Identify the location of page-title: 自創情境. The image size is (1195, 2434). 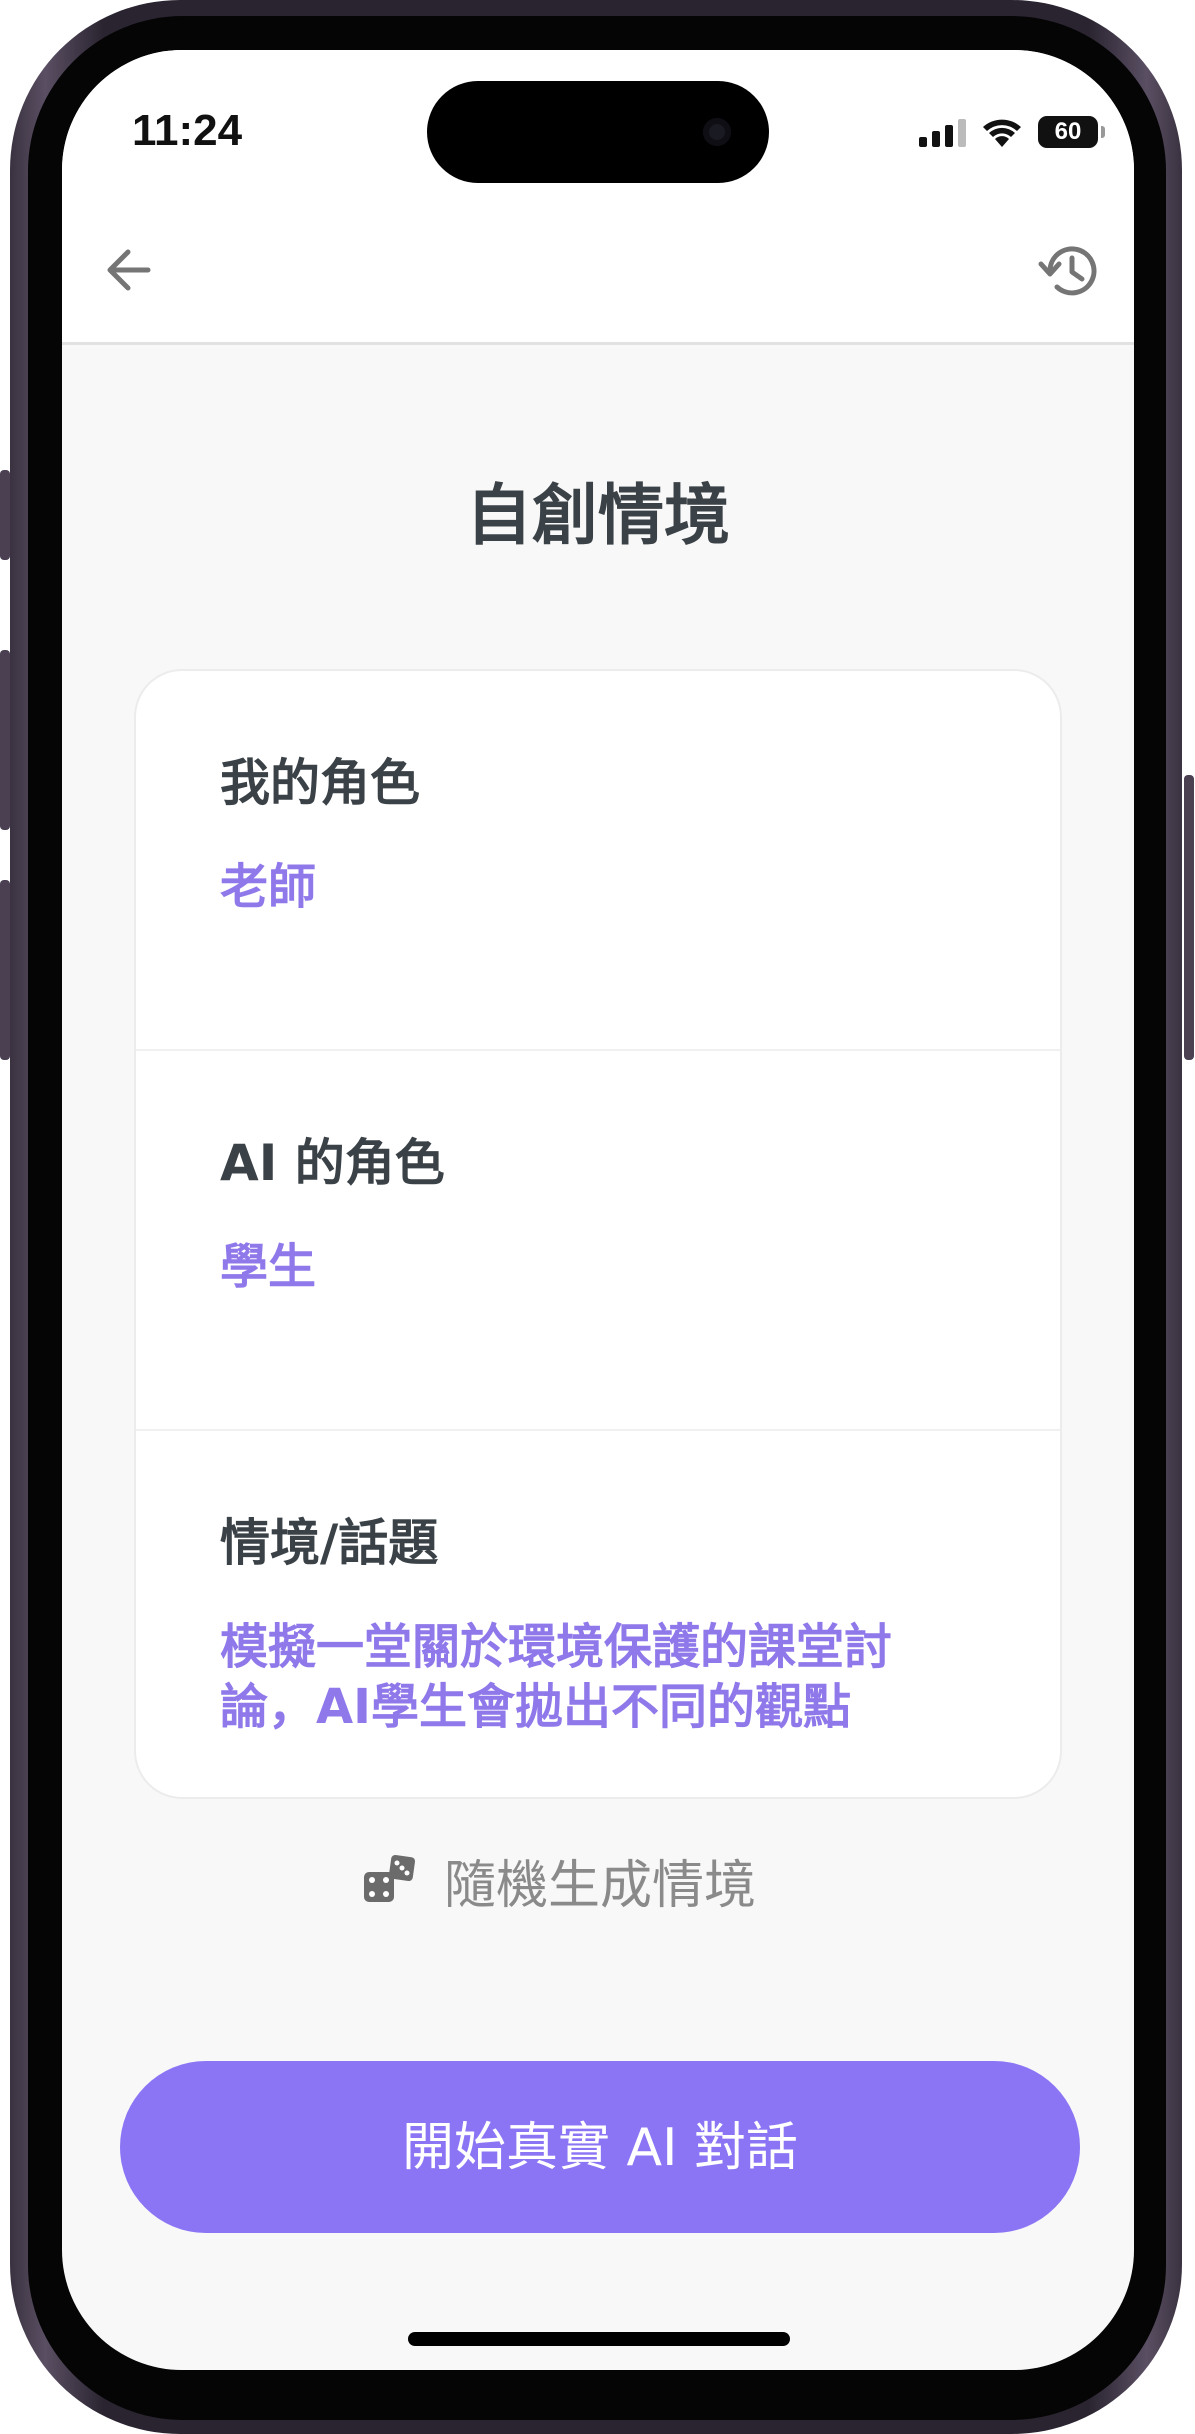
(598, 515).